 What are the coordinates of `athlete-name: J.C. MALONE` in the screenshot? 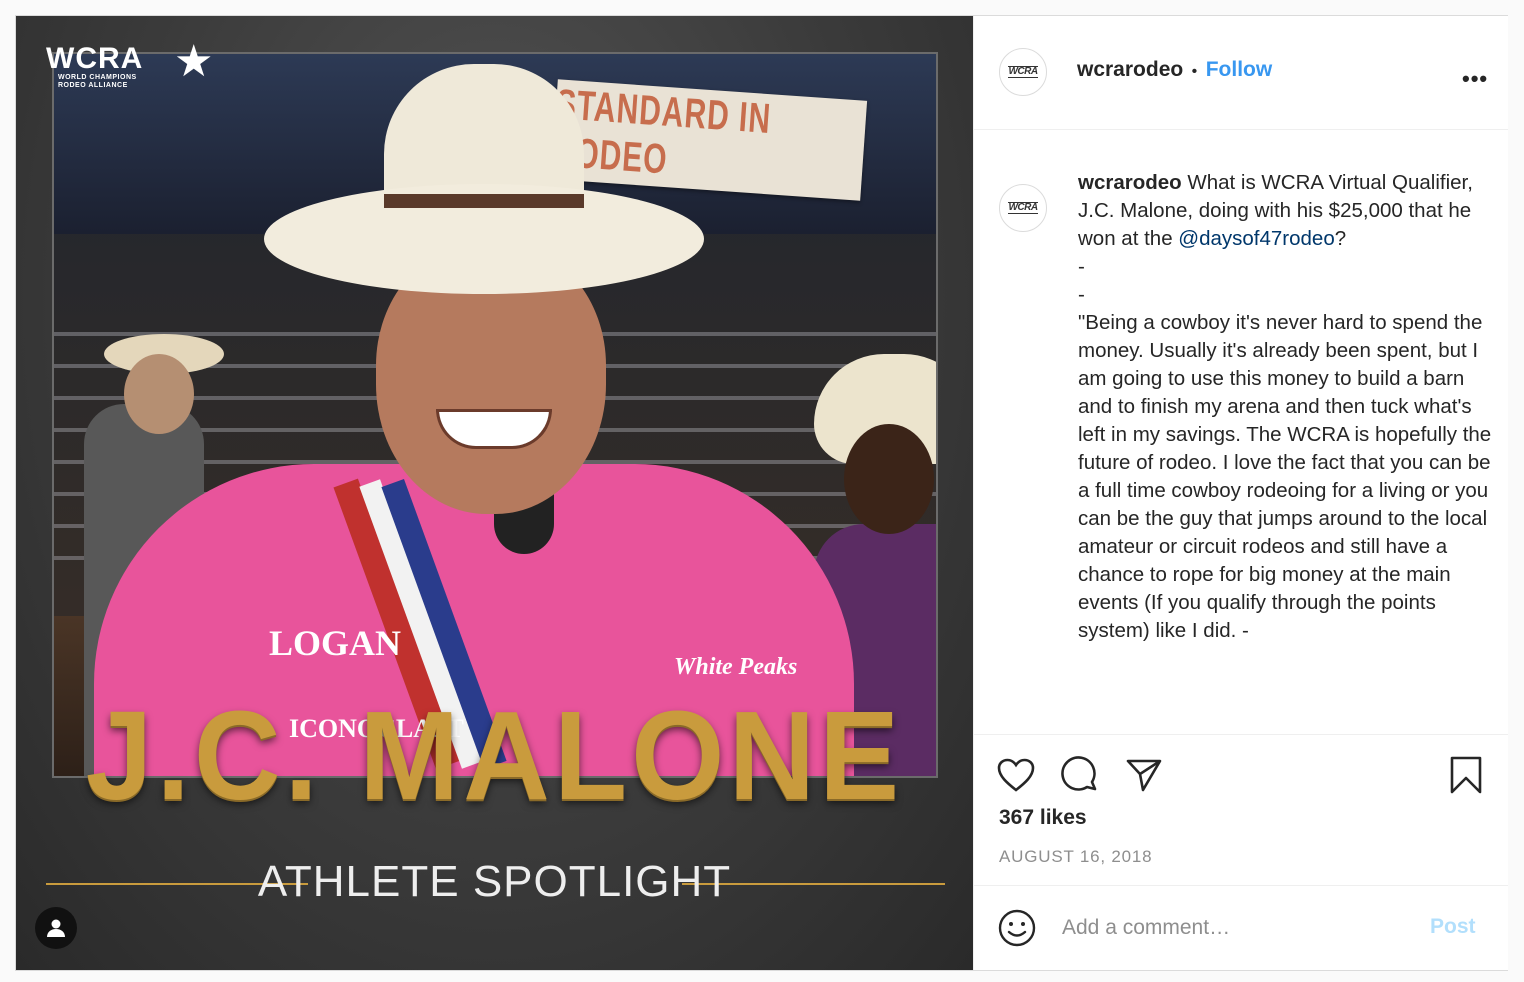 It's located at (494, 756).